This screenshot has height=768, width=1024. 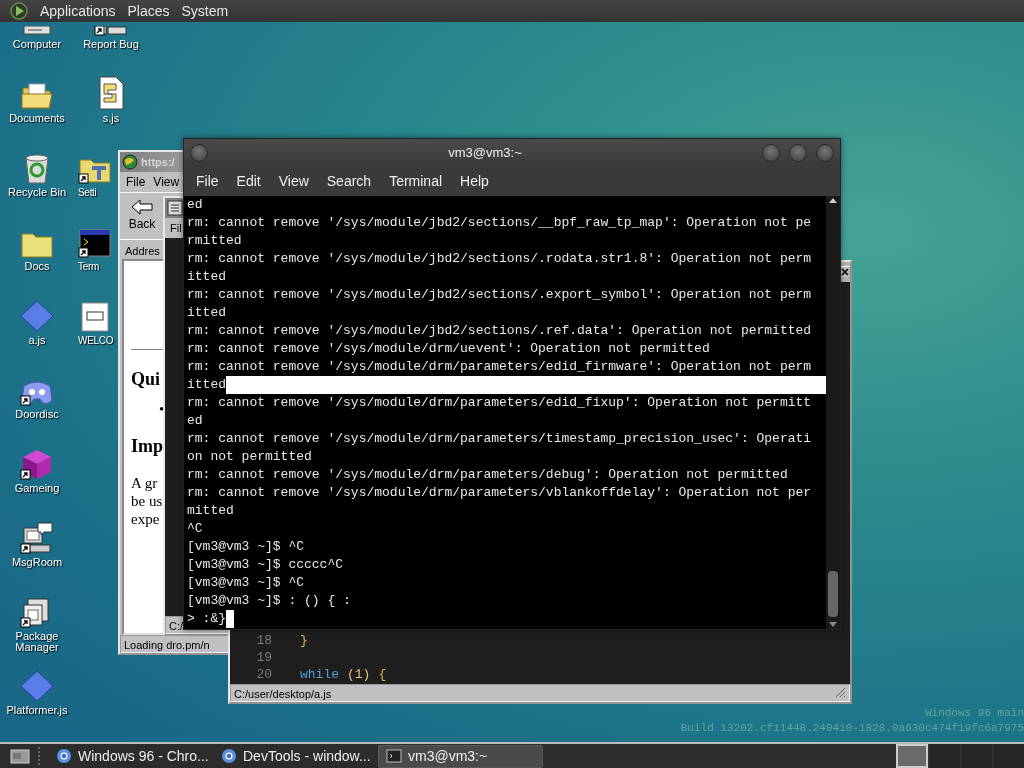 What do you see at coordinates (37, 562) in the screenshot?
I see `icon-label: MsgRoom` at bounding box center [37, 562].